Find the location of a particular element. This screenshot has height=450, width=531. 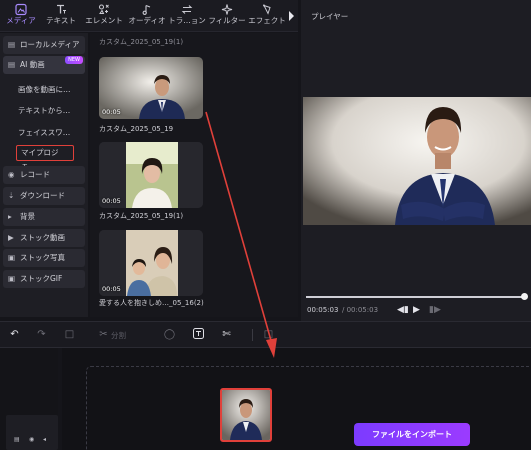

sidebar-item-local-media: ▤ ローカルメディア is located at coordinates (44, 45).